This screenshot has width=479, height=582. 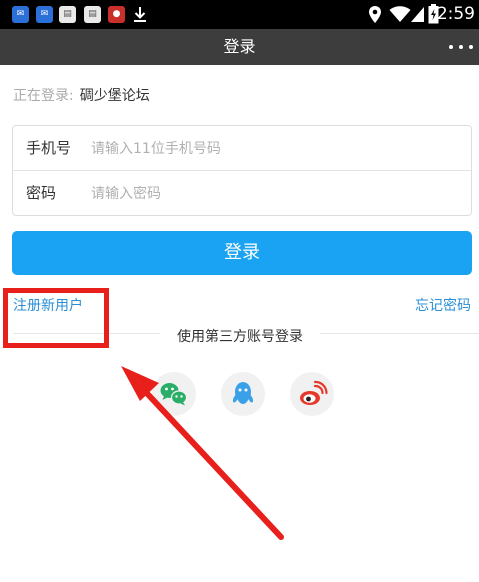 I want to click on qq-login-button, so click(x=243, y=394).